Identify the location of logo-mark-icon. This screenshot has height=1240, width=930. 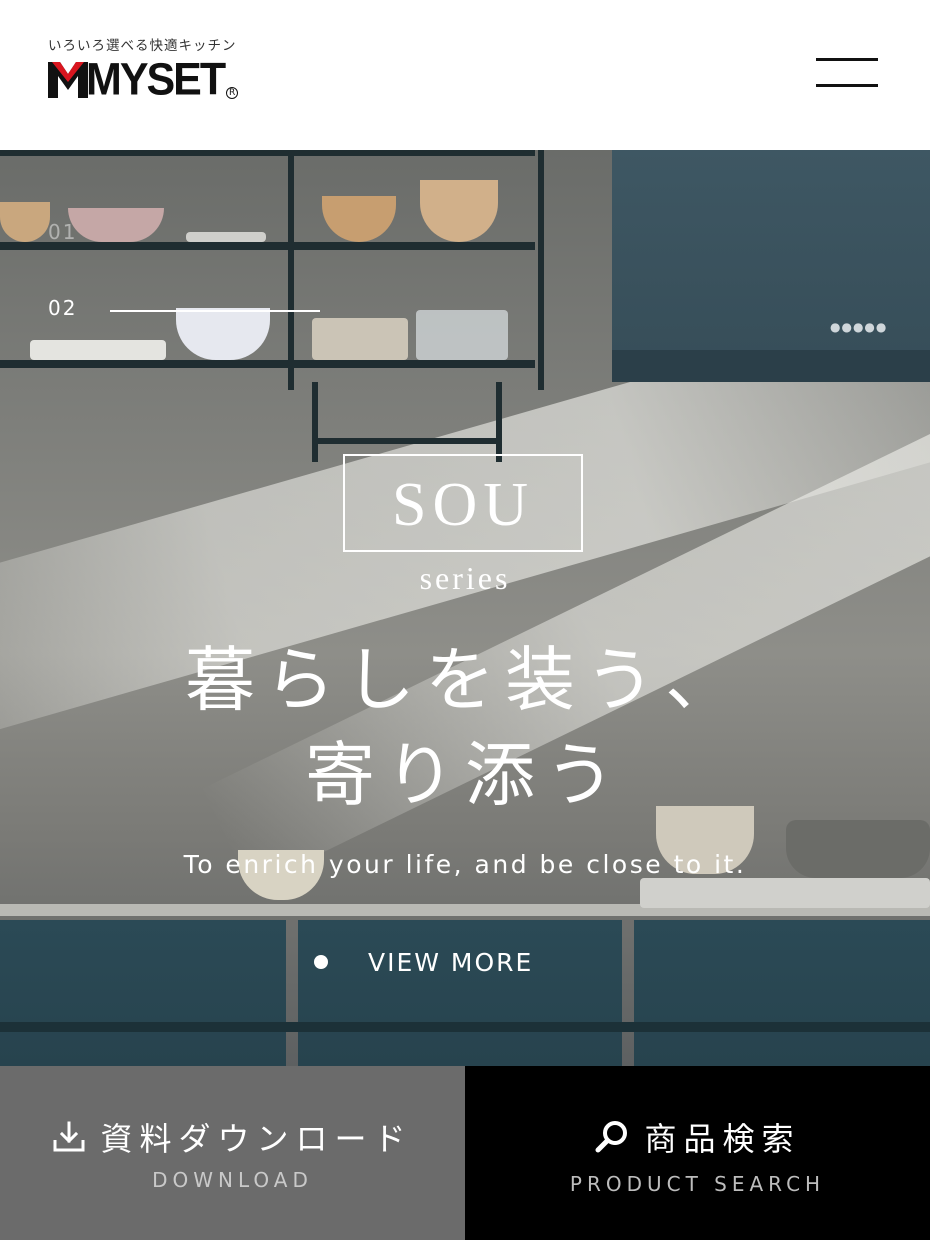
(68, 80).